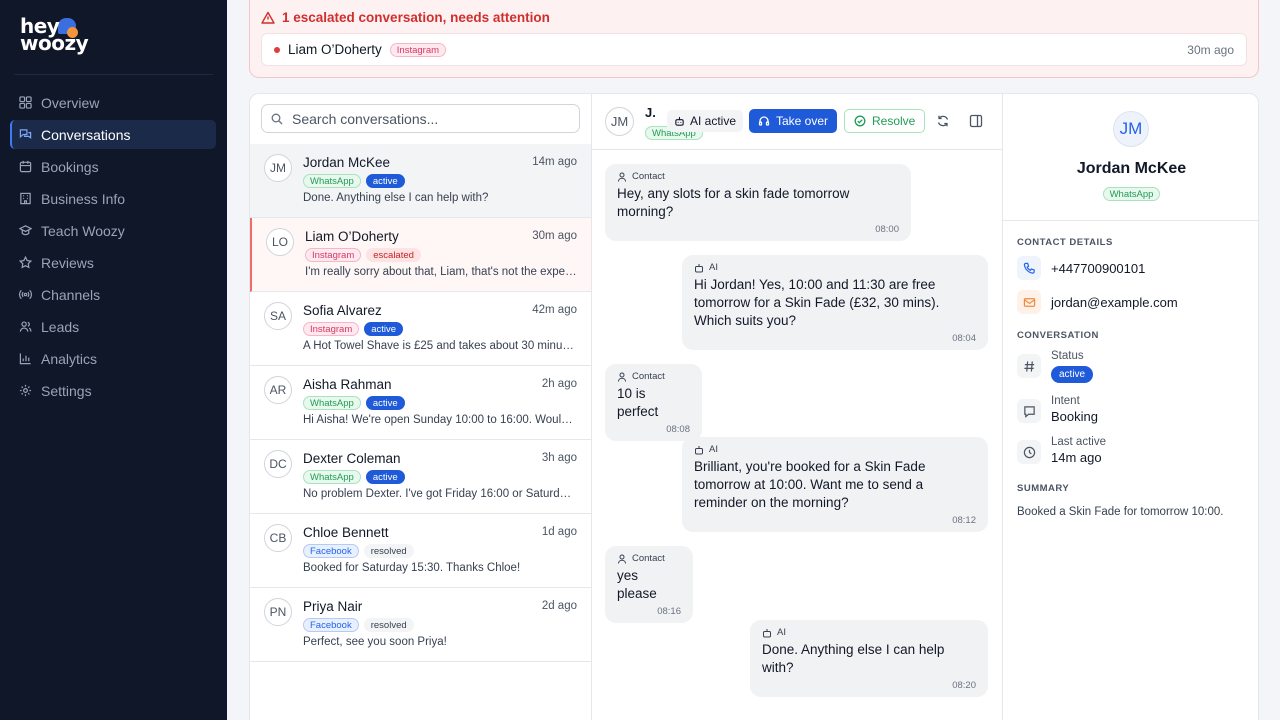 The image size is (1280, 720). I want to click on message-time: 08:08, so click(678, 429).